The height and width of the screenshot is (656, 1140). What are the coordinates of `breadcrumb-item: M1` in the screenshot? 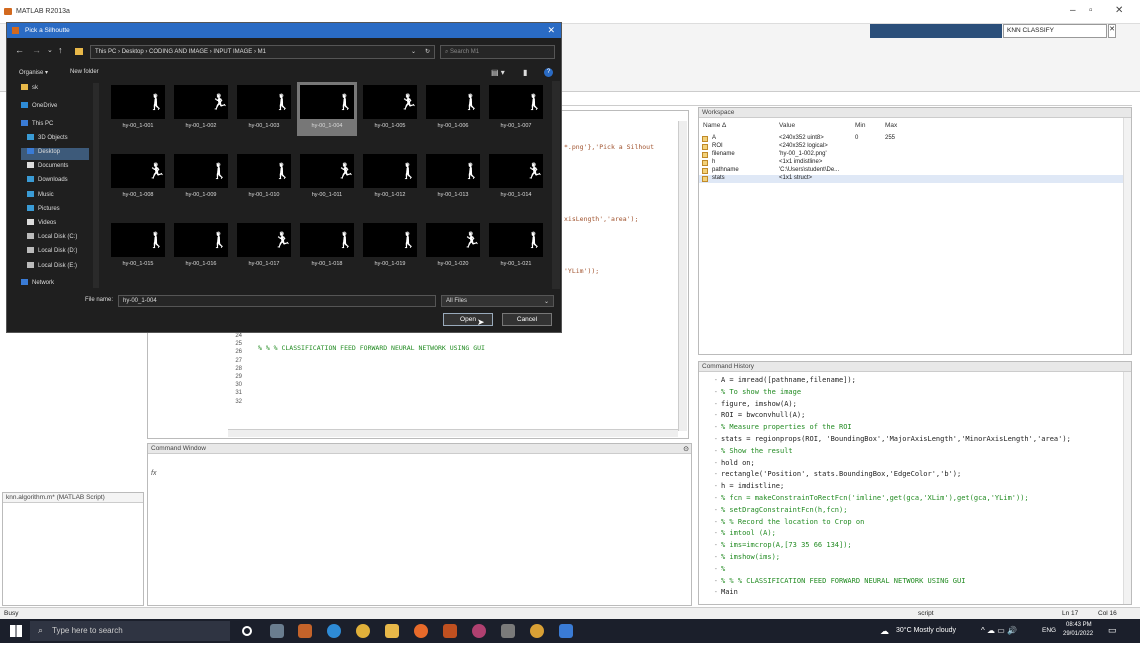 It's located at (262, 52).